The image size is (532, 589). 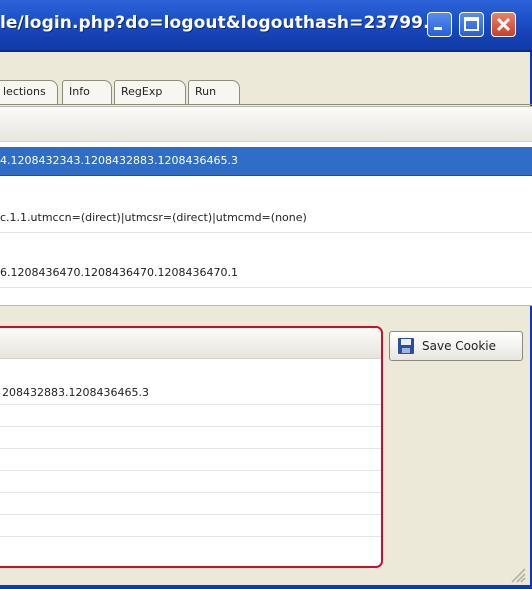 What do you see at coordinates (29, 92) in the screenshot?
I see `tab-collections: lections` at bounding box center [29, 92].